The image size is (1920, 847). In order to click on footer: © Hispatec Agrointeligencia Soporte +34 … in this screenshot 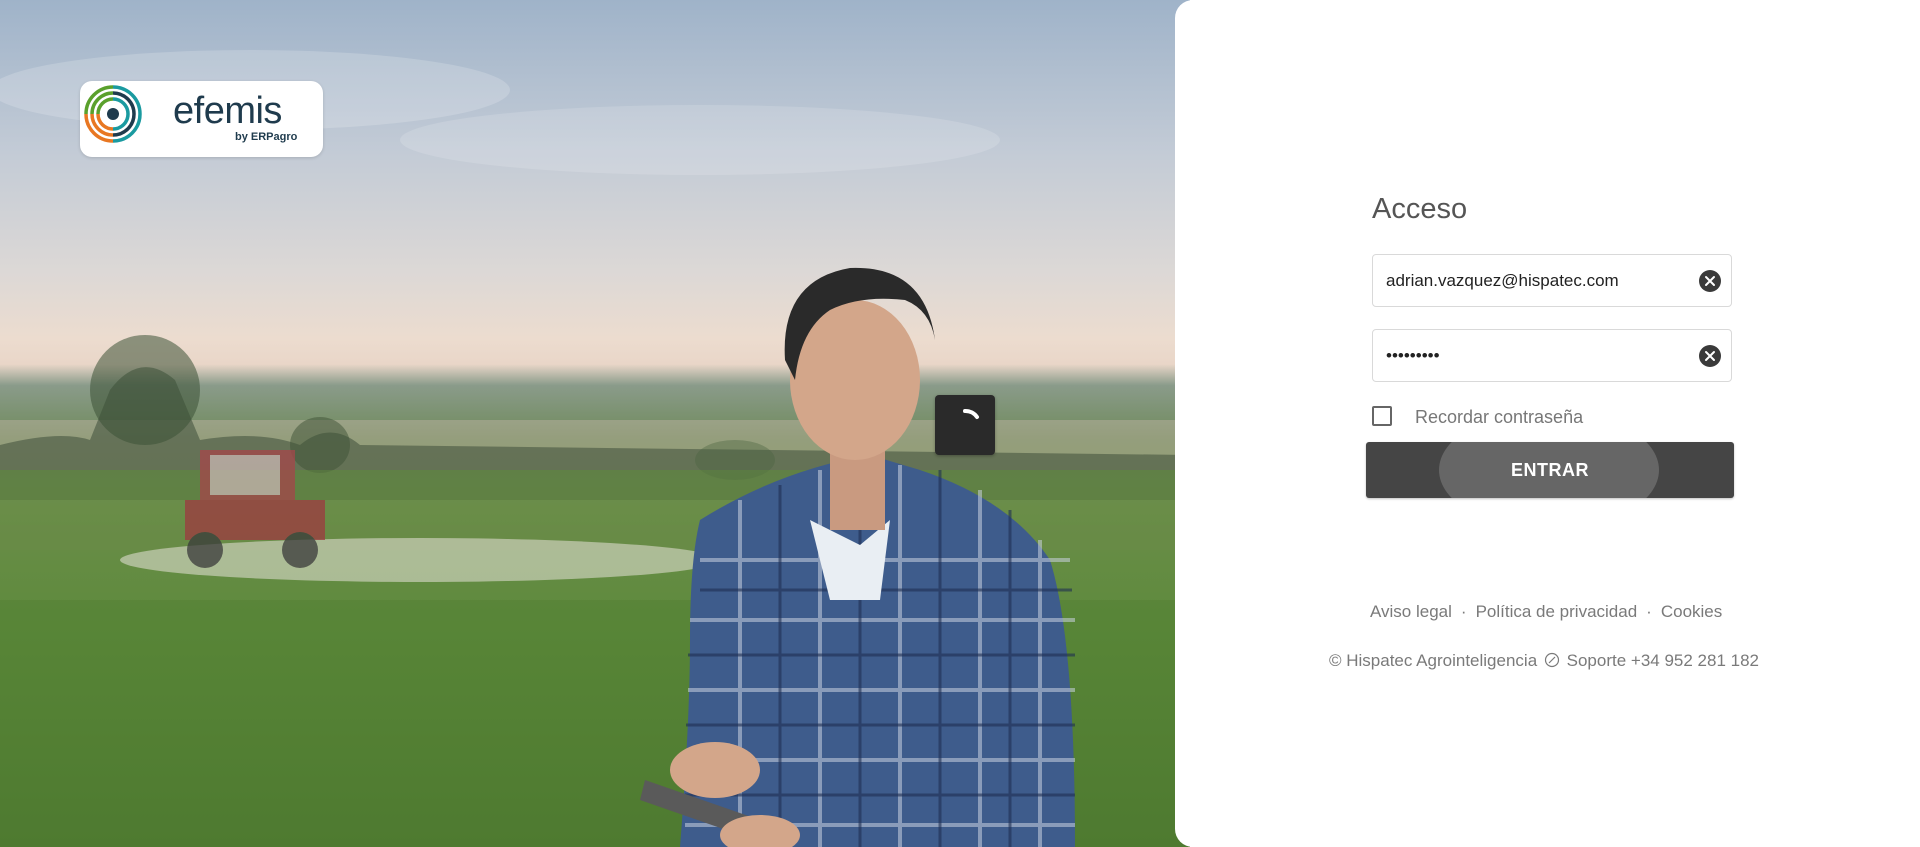, I will do `click(1544, 661)`.